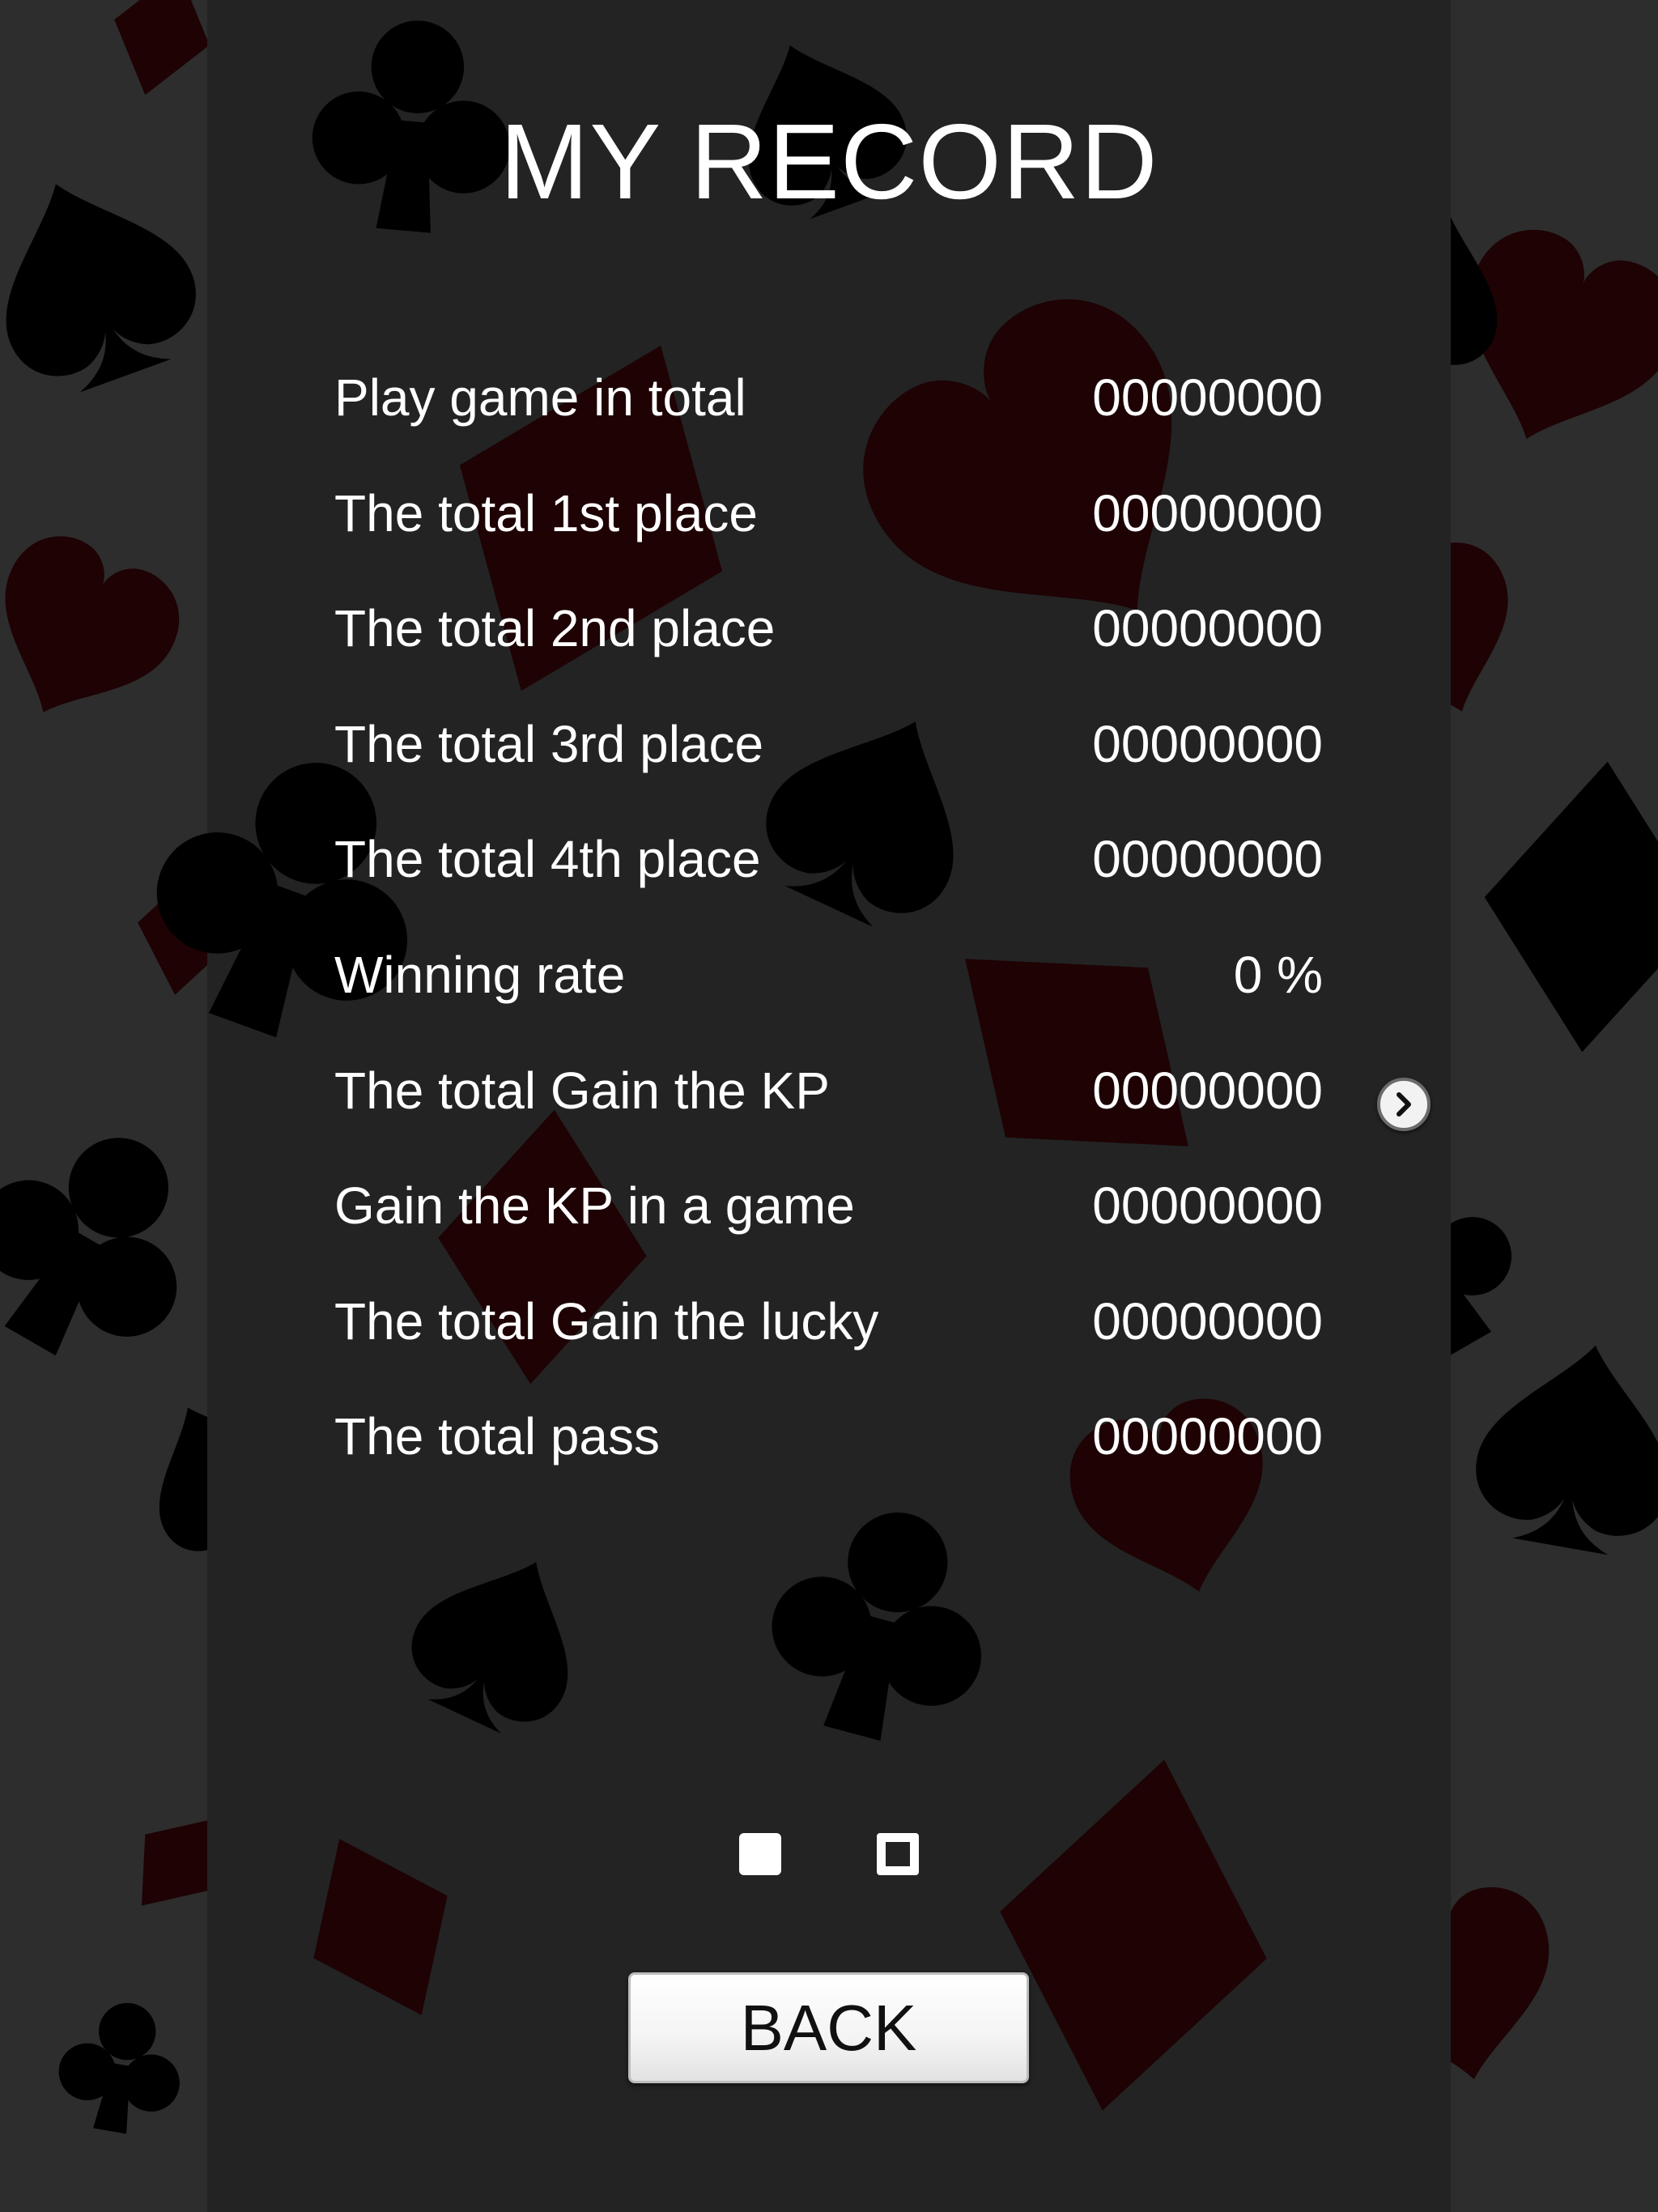  What do you see at coordinates (549, 744) in the screenshot?
I see `stat-label: The total 3rd place` at bounding box center [549, 744].